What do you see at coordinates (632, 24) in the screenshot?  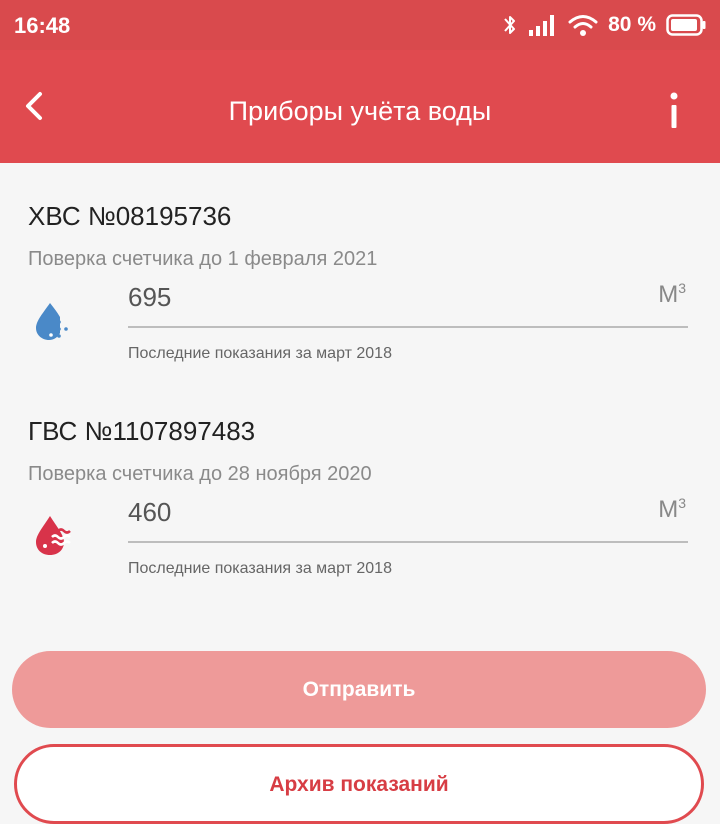 I see `battery-percent: 80 %` at bounding box center [632, 24].